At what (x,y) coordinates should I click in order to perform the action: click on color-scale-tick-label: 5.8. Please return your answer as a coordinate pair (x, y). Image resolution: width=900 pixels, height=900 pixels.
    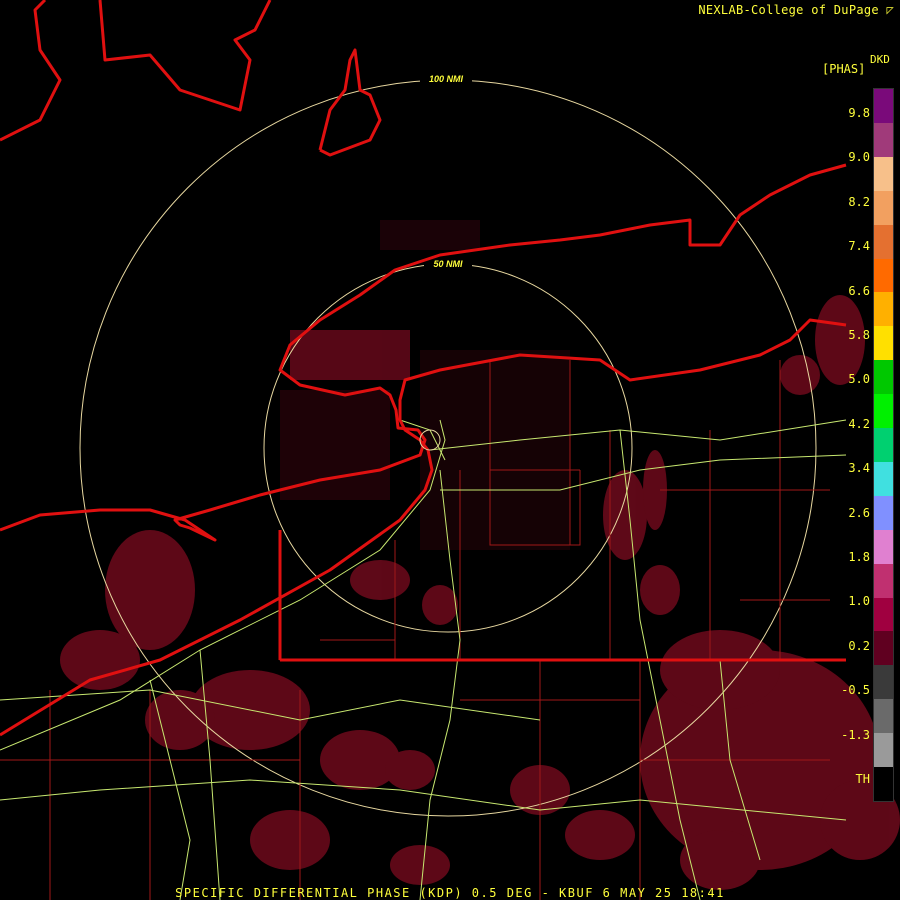
    Looking at the image, I should click on (859, 335).